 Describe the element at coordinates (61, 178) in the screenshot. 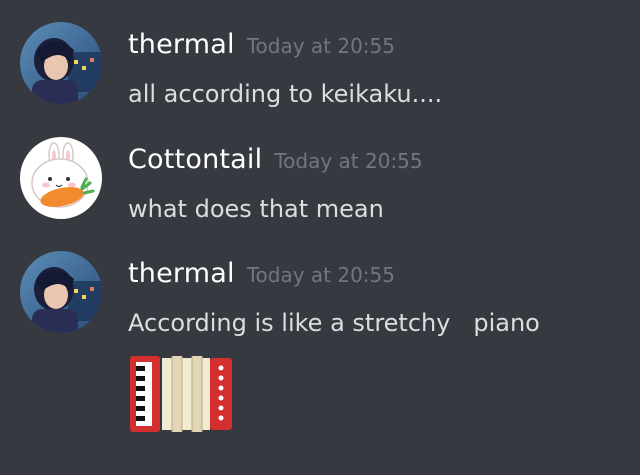

I see `bunny-with-carrot-avatar-icon` at that location.